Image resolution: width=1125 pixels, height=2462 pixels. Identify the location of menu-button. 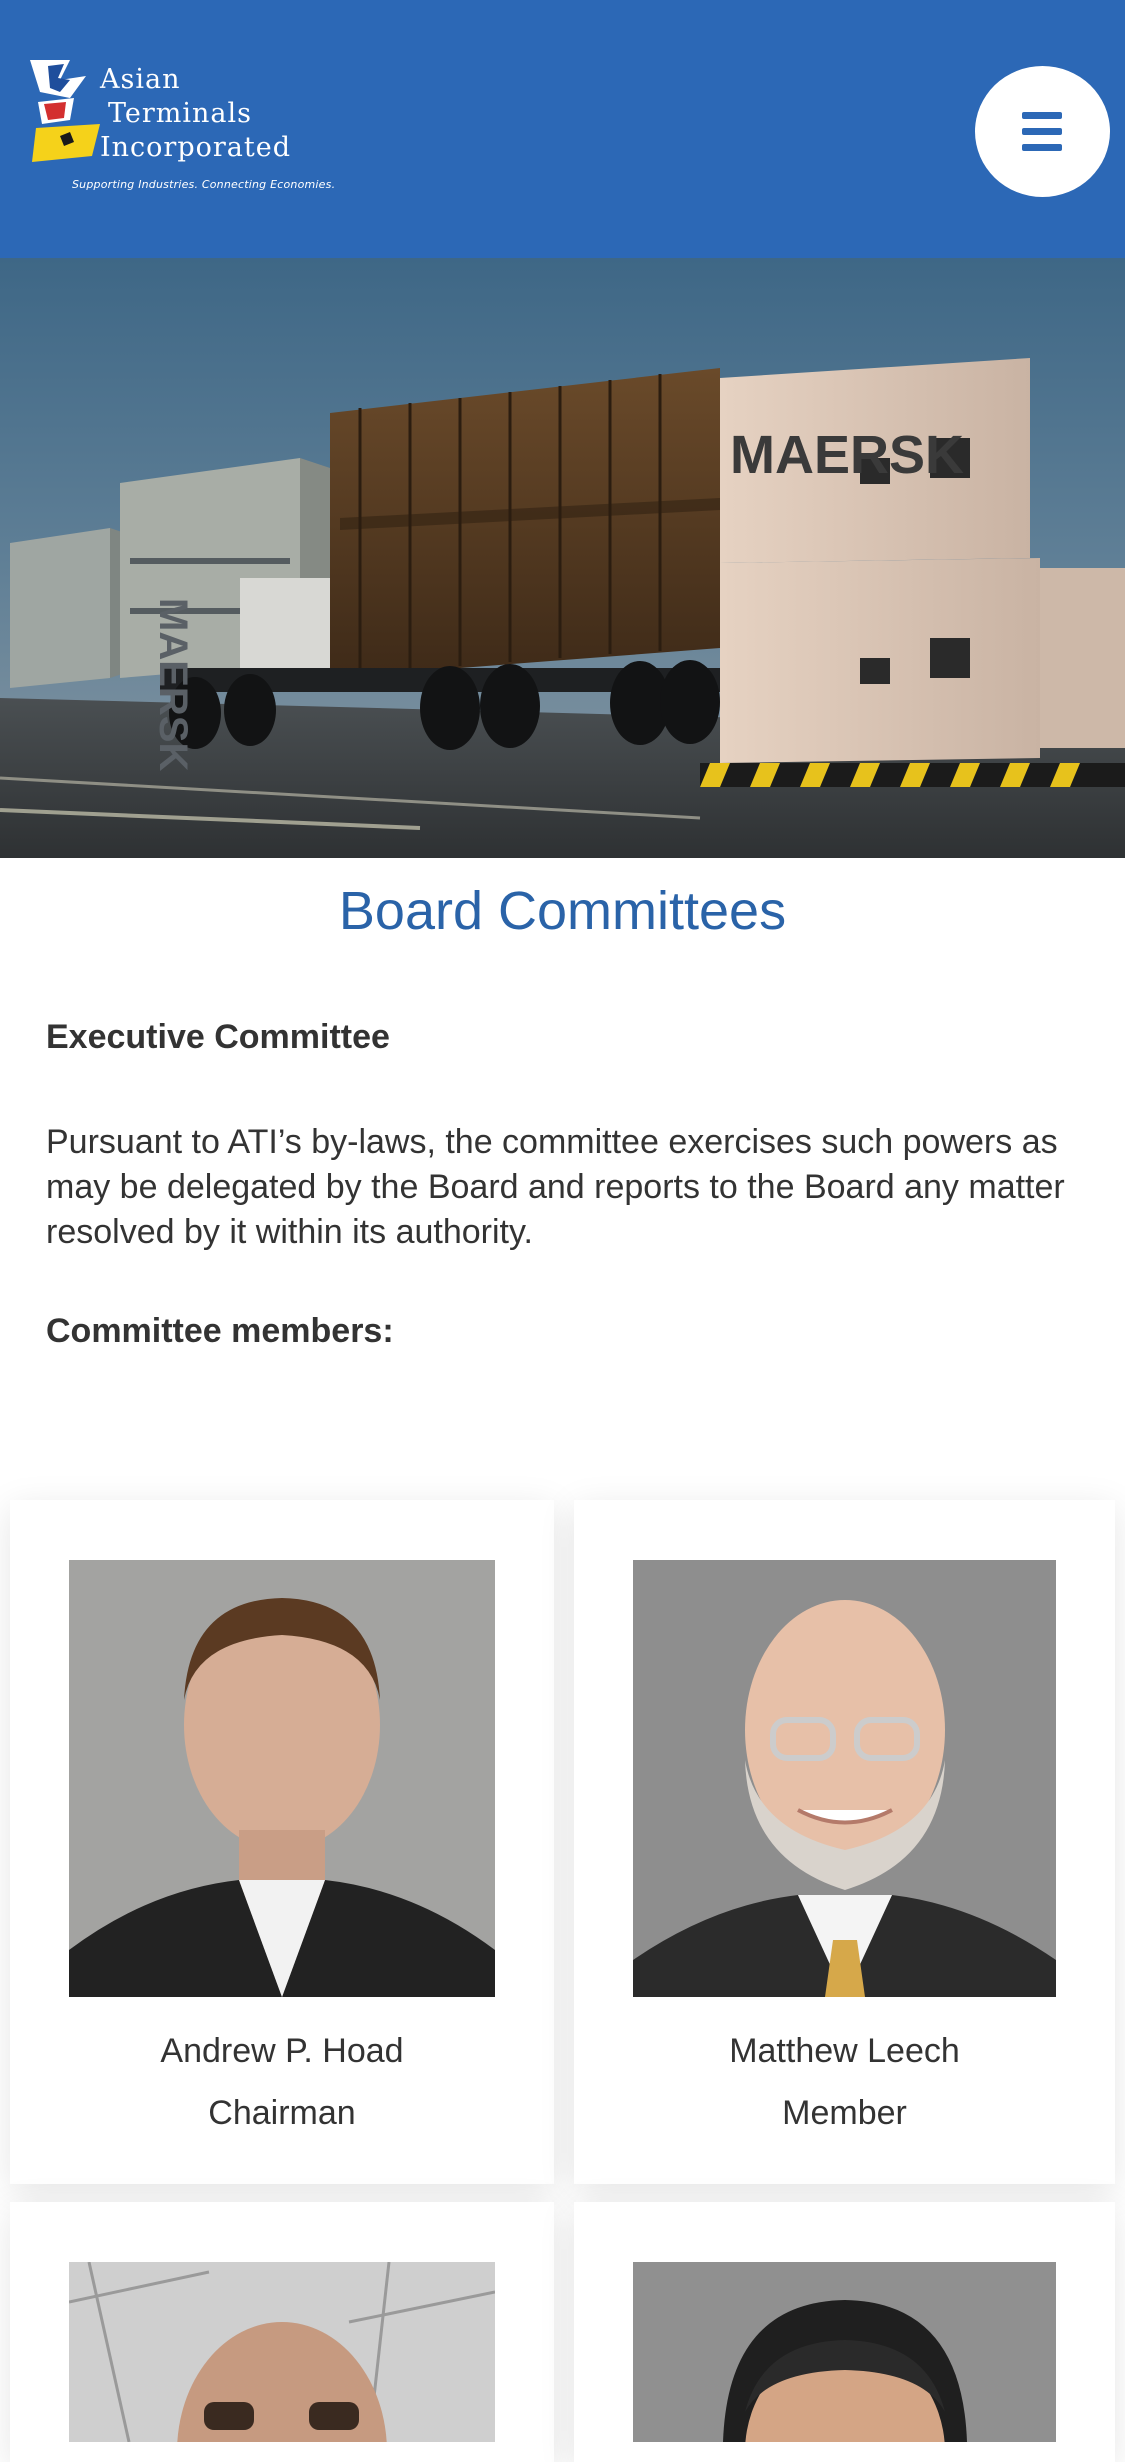
(1042, 131).